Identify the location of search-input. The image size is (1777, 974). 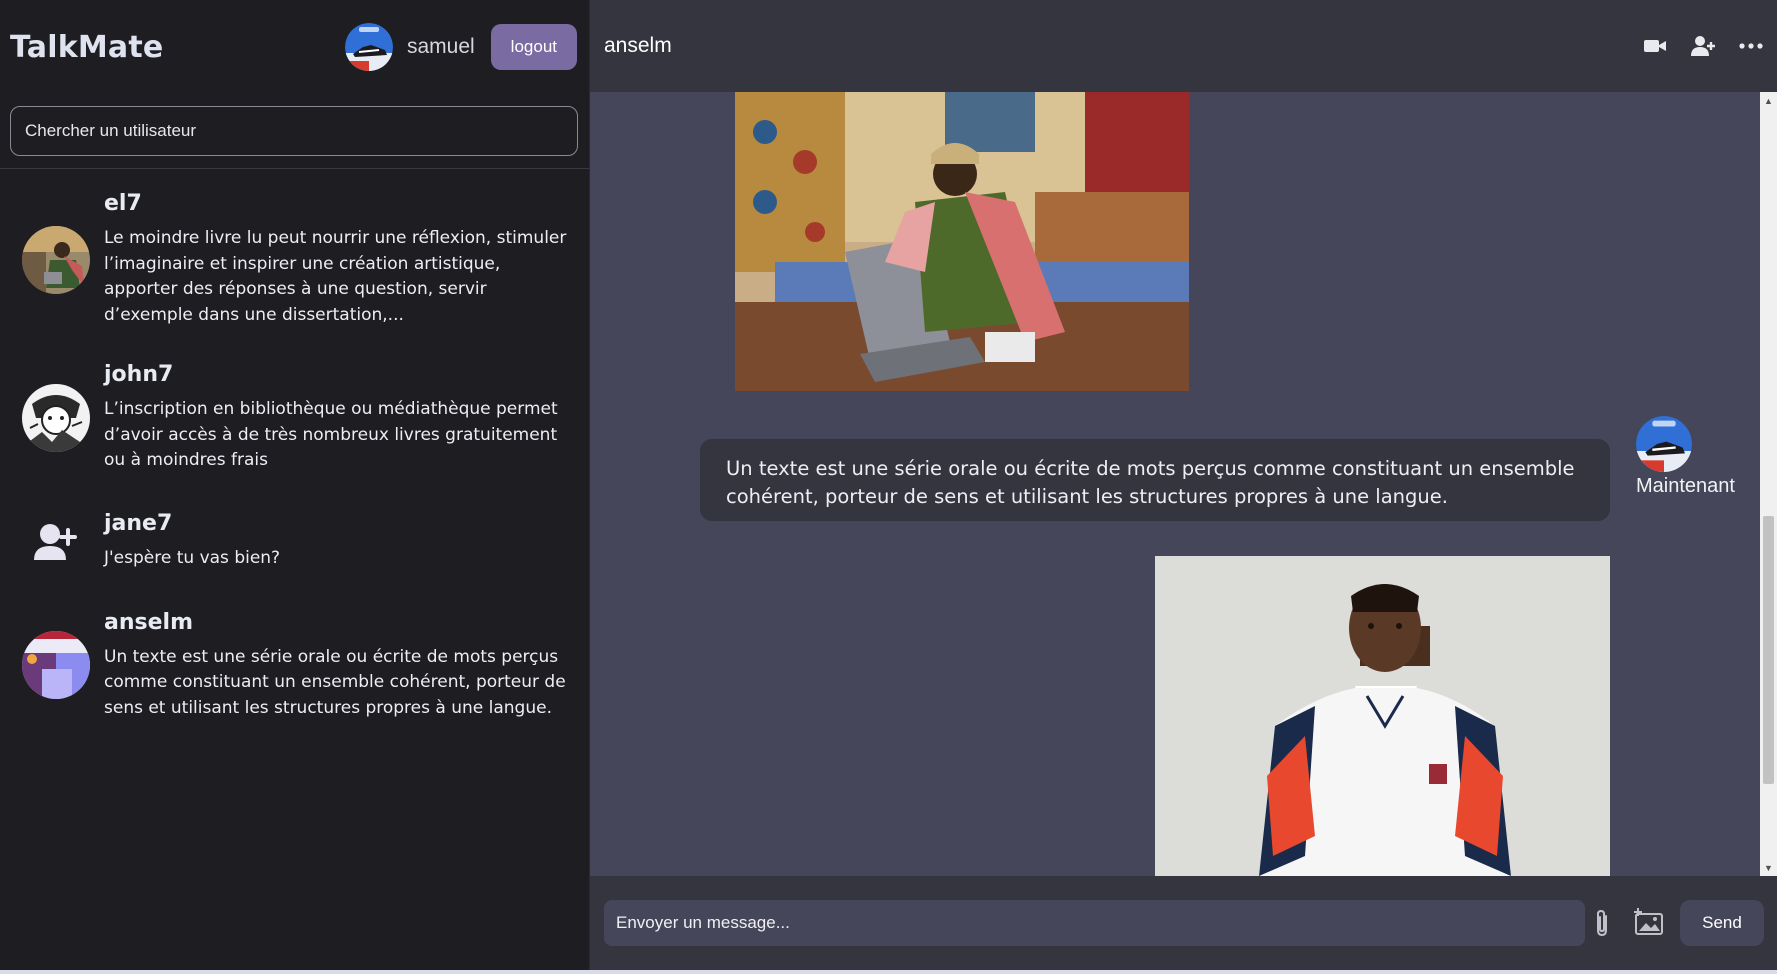
(294, 131).